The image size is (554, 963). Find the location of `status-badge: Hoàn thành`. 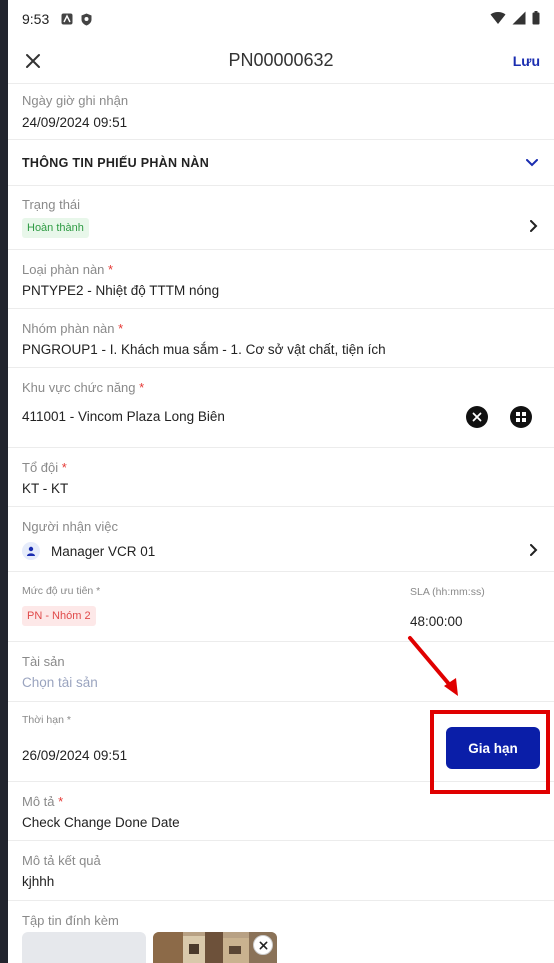

status-badge: Hoàn thành is located at coordinates (55, 228).